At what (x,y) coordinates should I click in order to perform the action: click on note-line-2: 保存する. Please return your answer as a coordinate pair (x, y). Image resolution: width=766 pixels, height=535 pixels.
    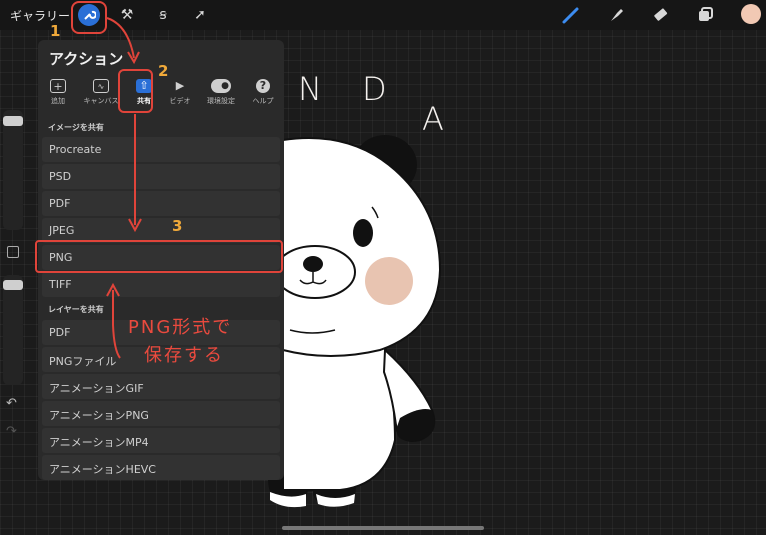
    Looking at the image, I should click on (184, 355).